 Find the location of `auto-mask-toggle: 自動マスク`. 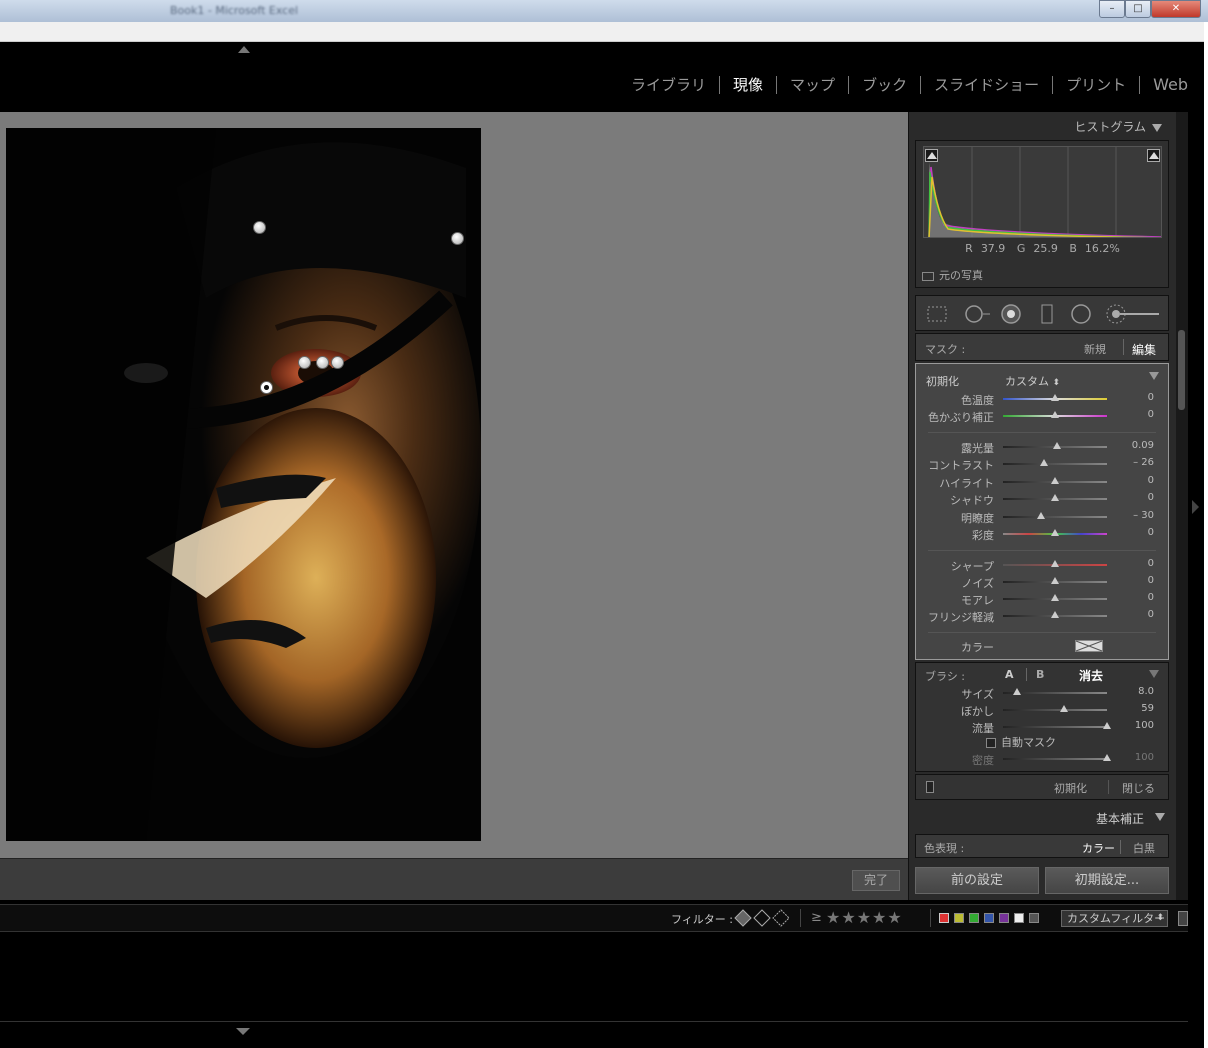

auto-mask-toggle: 自動マスク is located at coordinates (1021, 742).